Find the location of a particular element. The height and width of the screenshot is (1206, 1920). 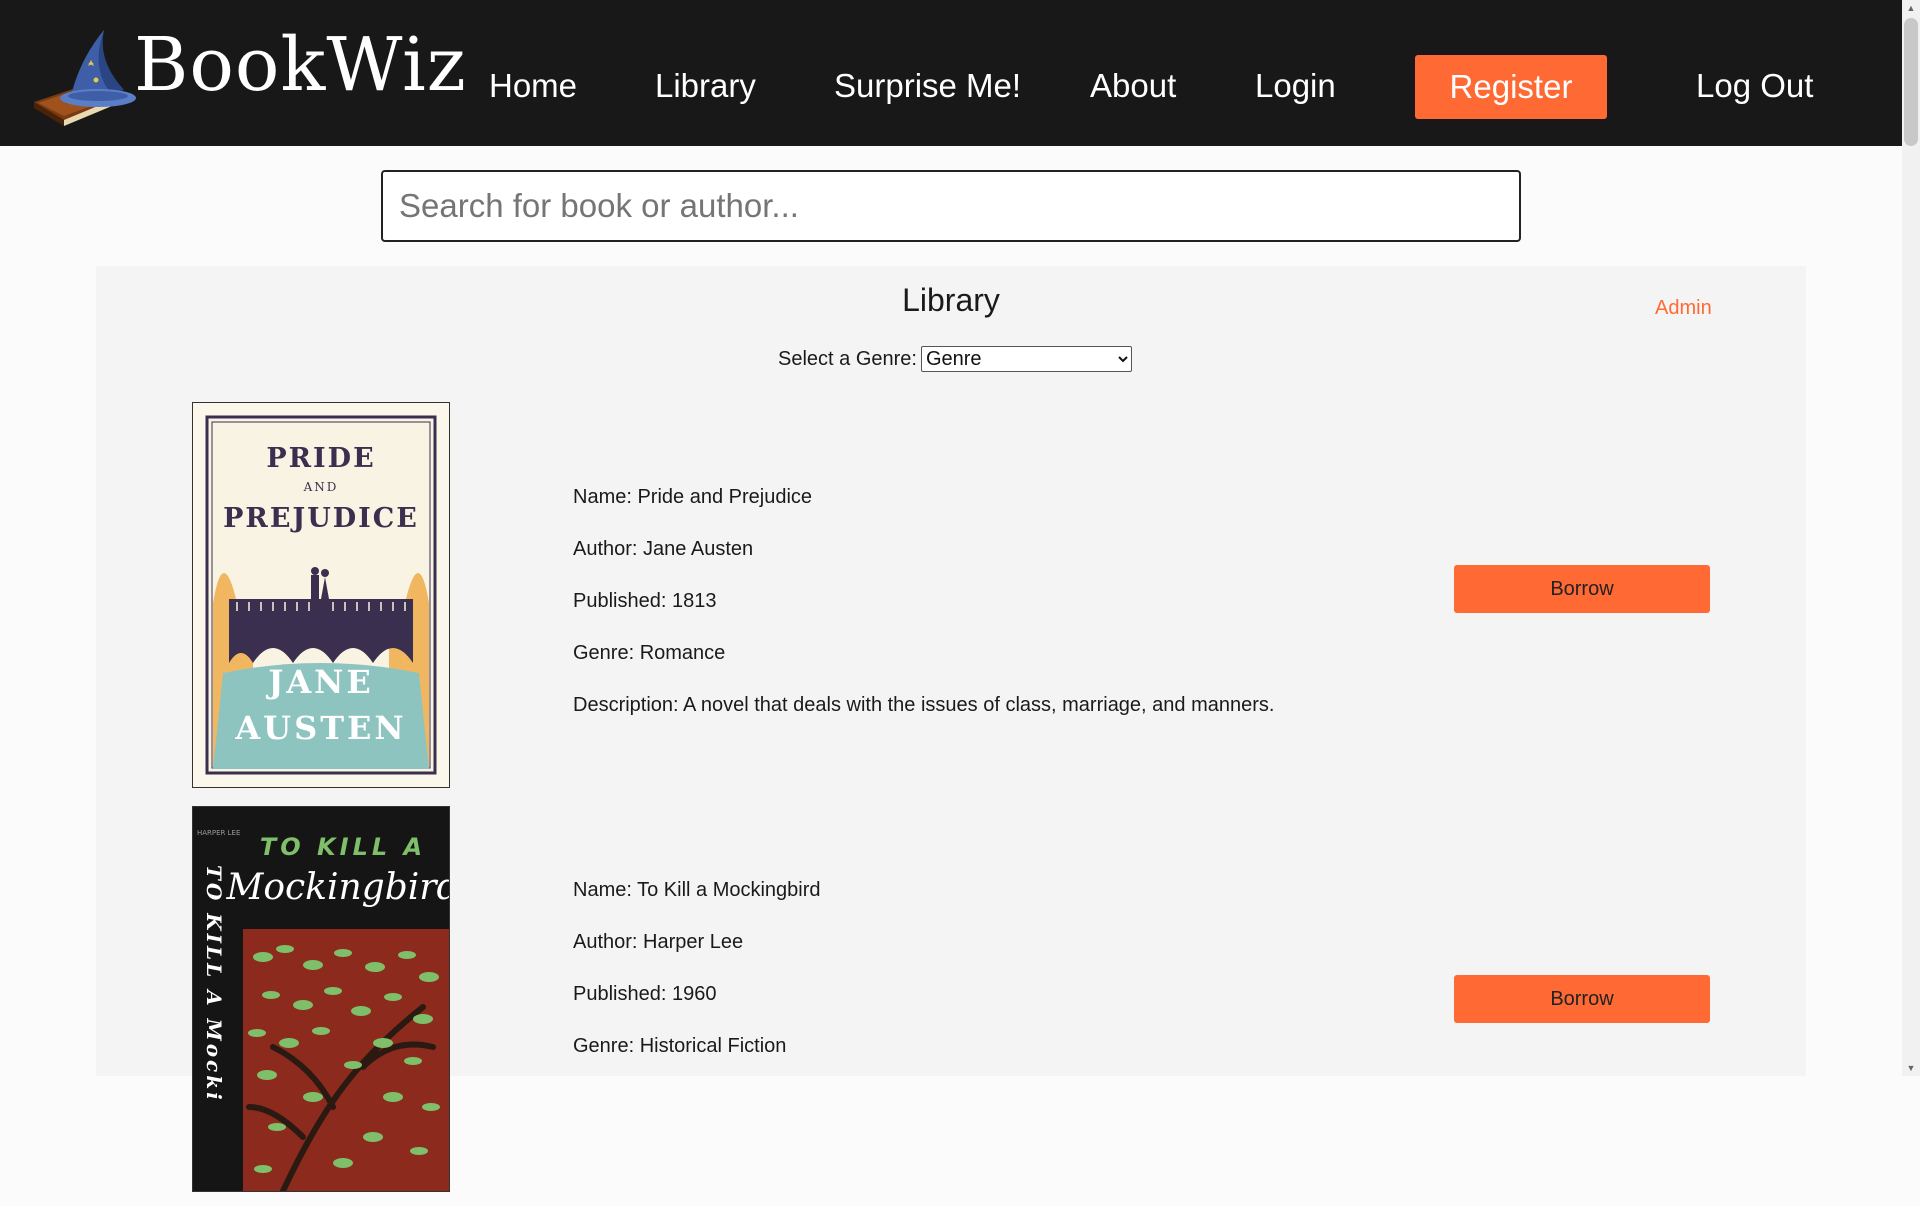

nav-login: Login is located at coordinates (1295, 73).